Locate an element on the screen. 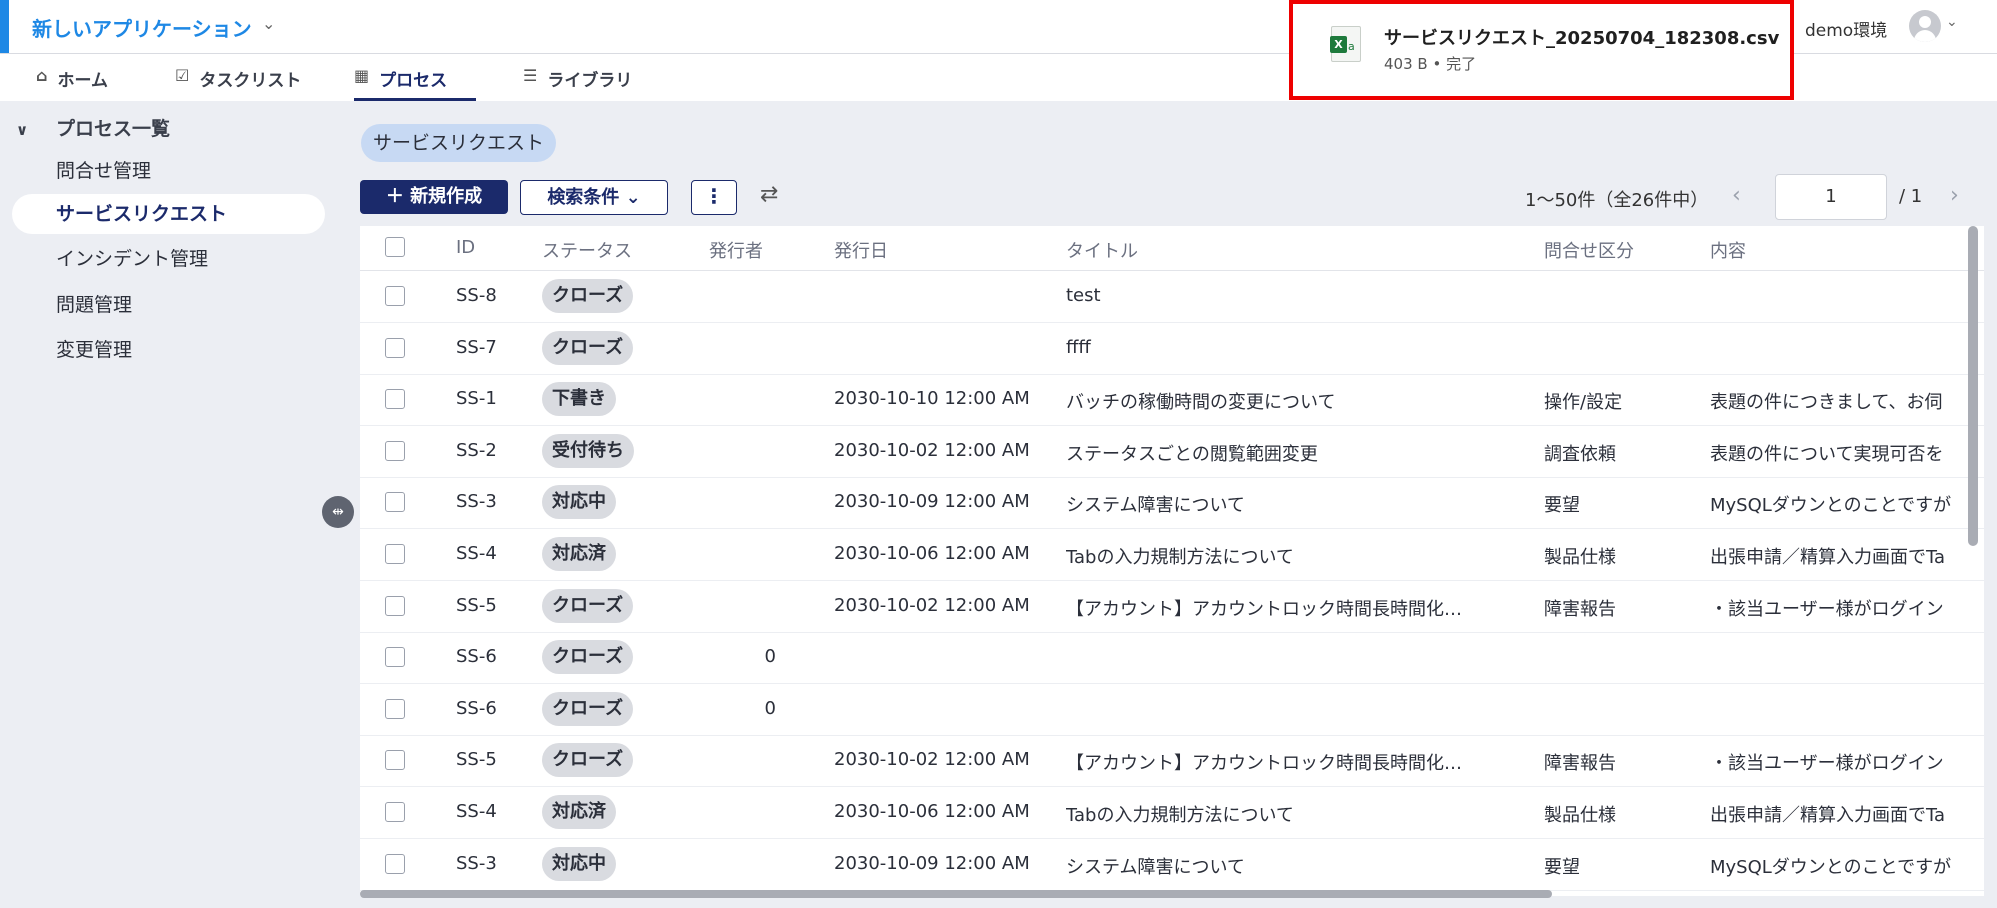 Image resolution: width=1997 pixels, height=908 pixels. search-conditions-button: 検索条件 ⌄ is located at coordinates (594, 197).